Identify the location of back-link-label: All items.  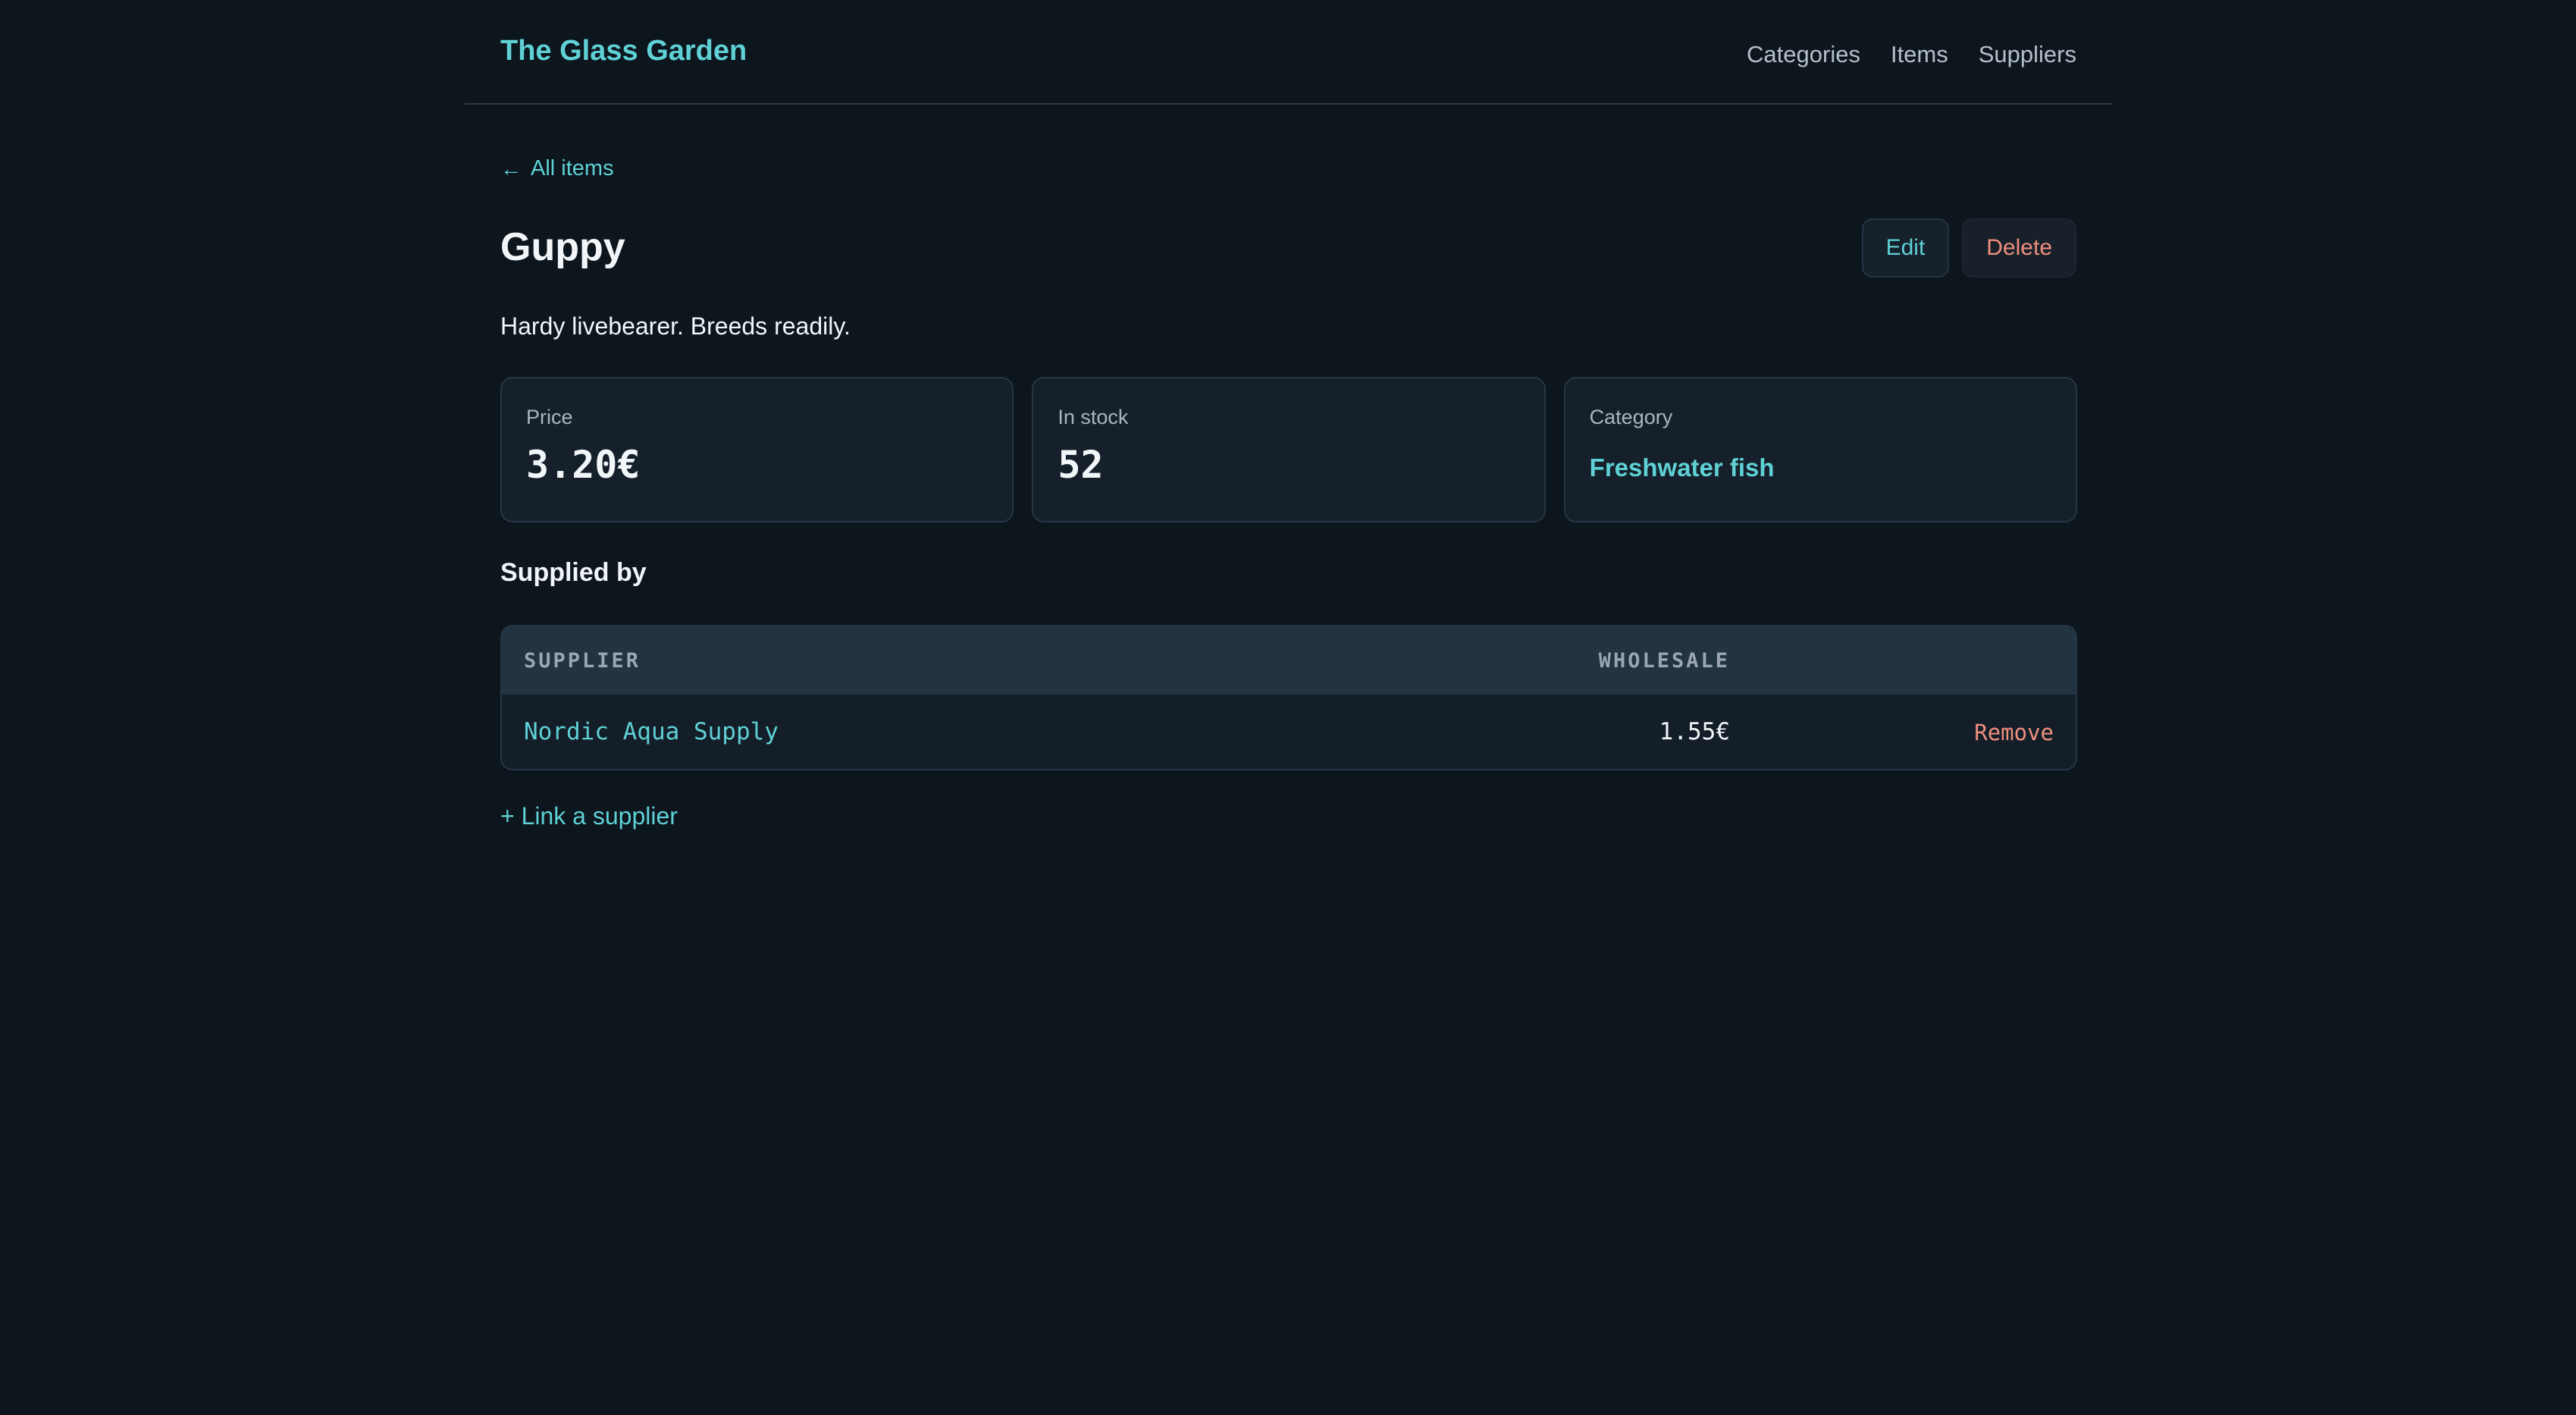
(572, 168).